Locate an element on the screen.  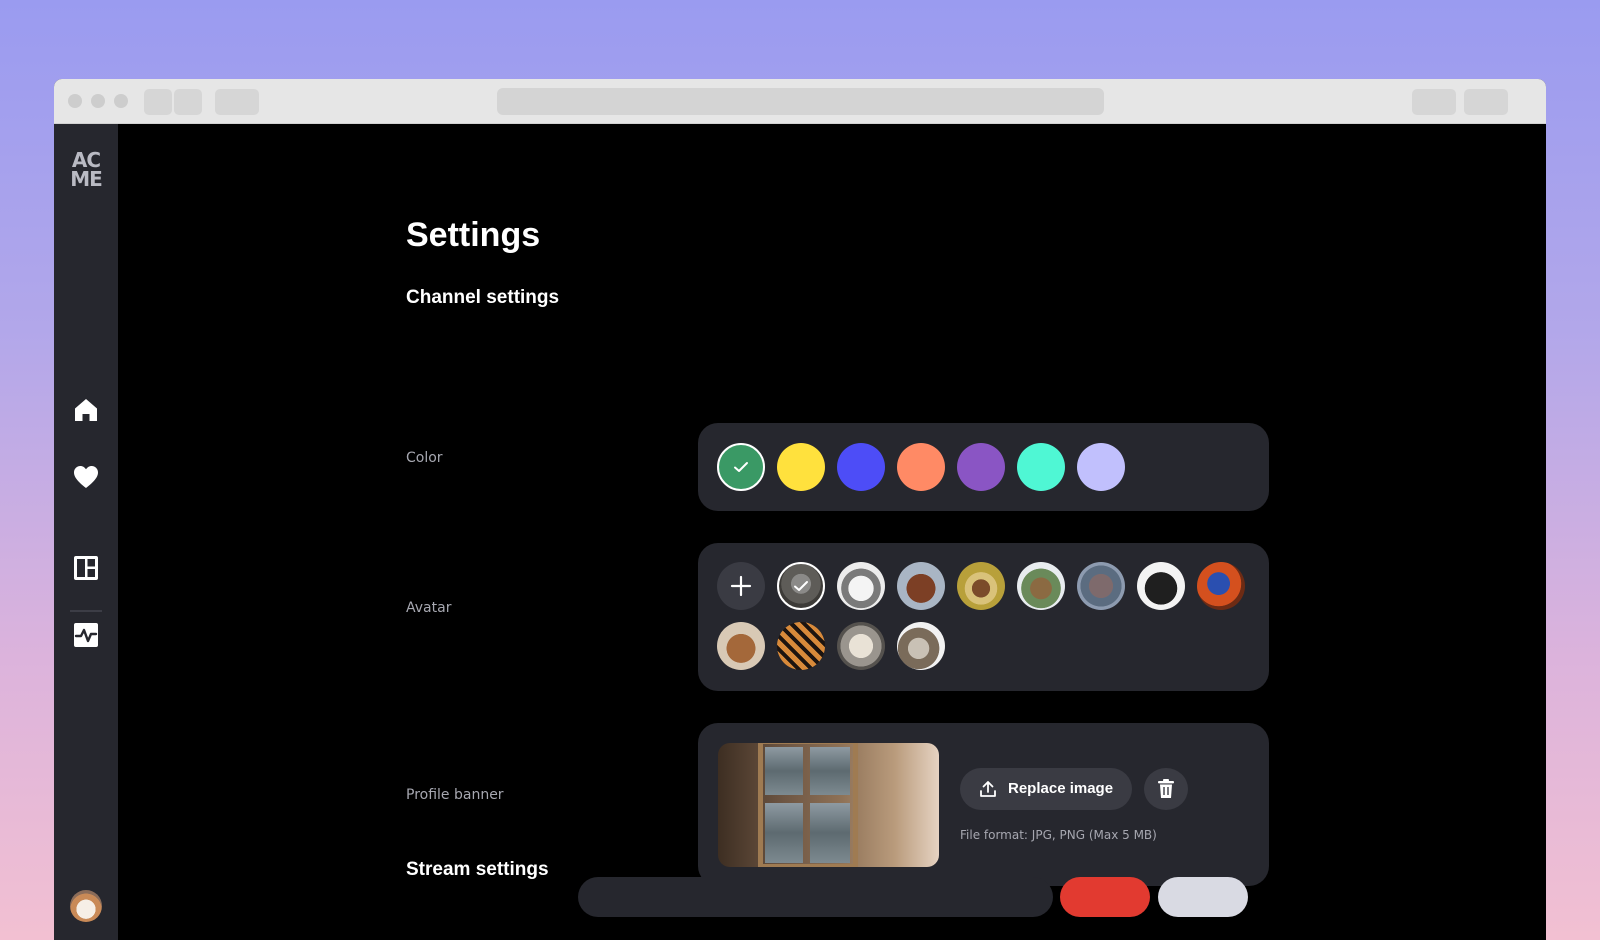
sidebar-item-activity is located at coordinates (86, 635).